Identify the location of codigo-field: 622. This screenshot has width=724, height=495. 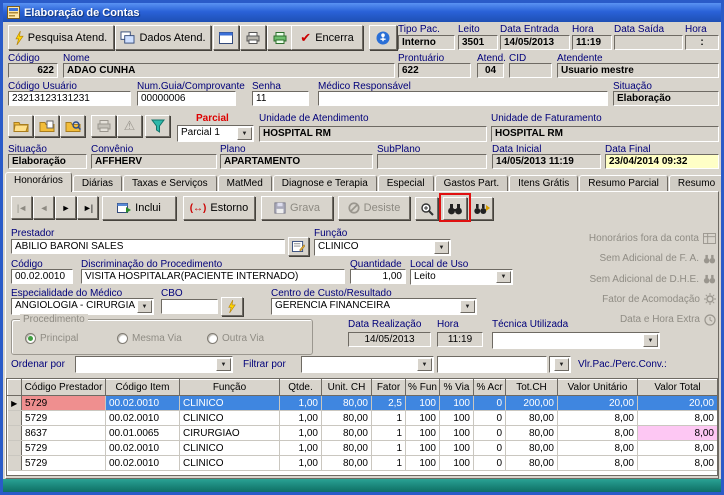
(33, 70).